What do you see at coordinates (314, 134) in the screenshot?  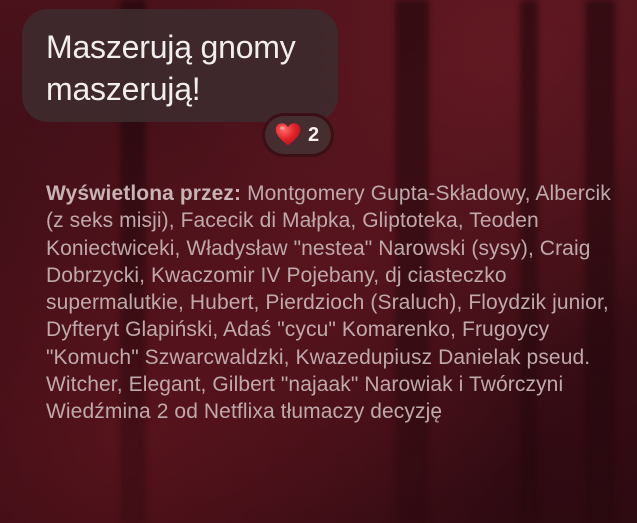 I see `reaction-count: 2` at bounding box center [314, 134].